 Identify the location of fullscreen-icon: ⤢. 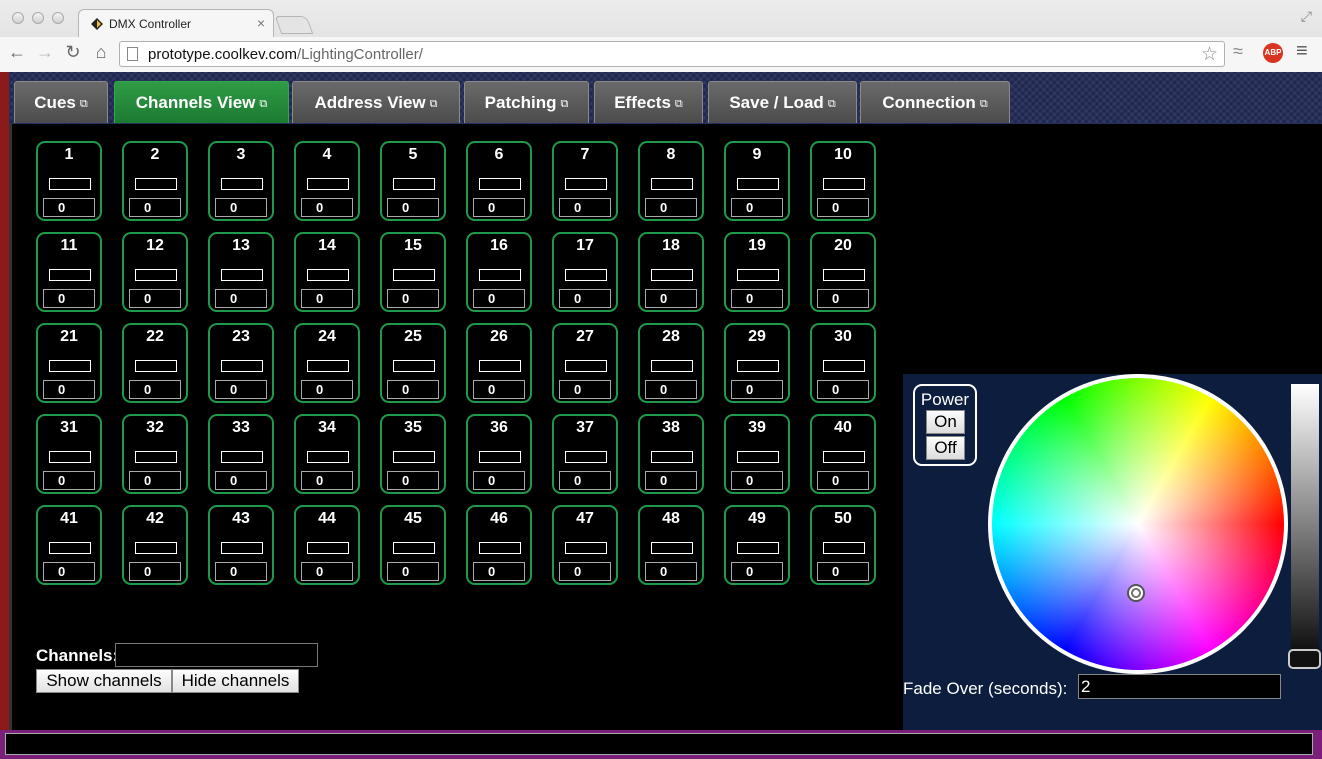
(1306, 16).